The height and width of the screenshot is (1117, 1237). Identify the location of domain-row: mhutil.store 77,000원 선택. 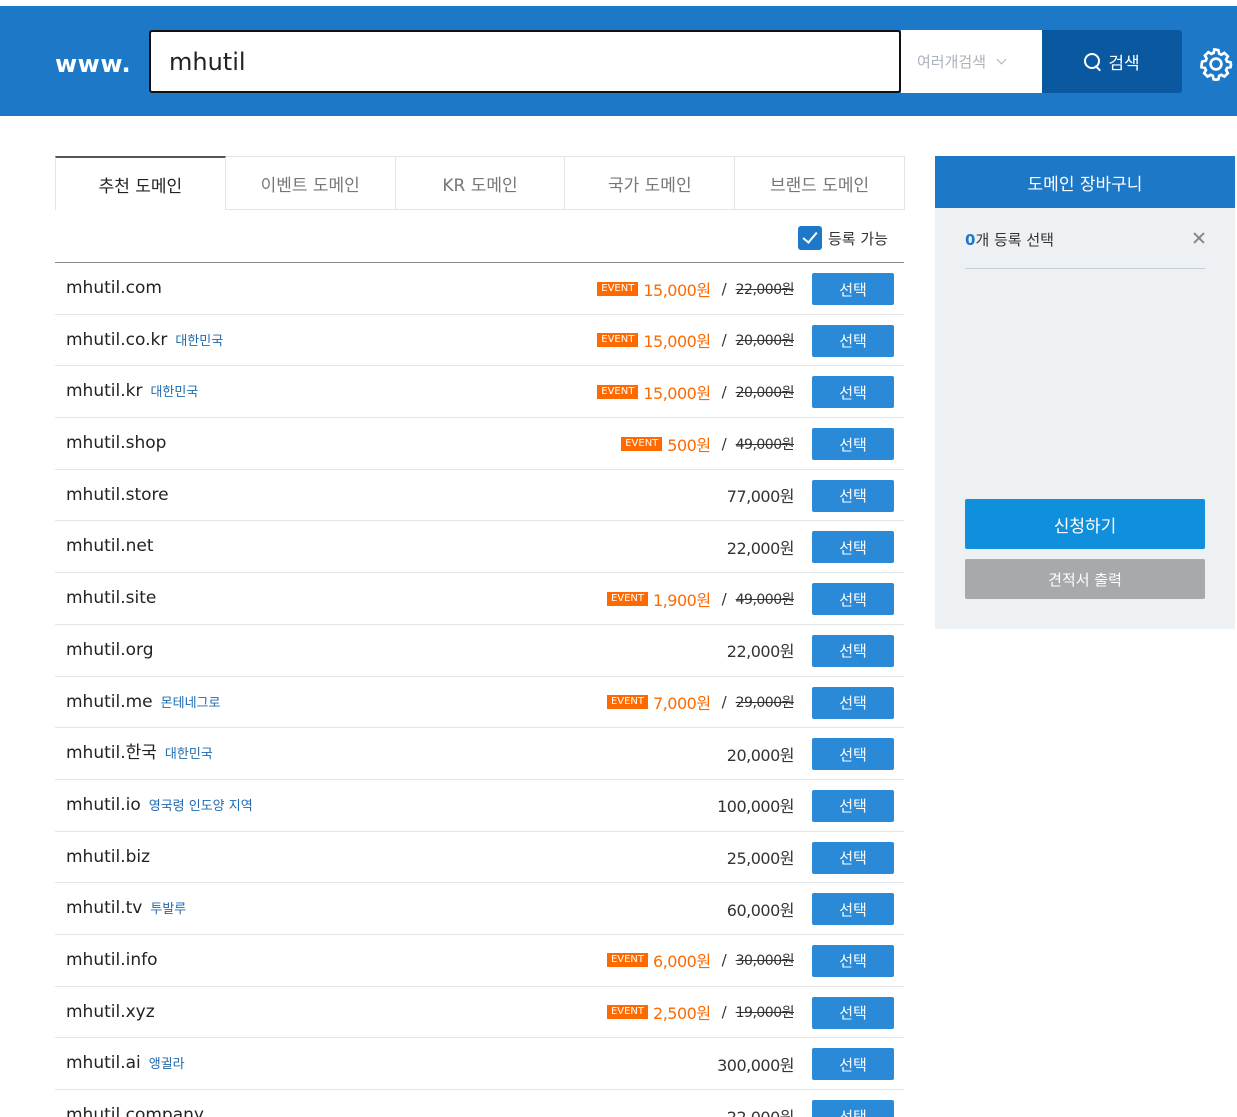
(479, 496).